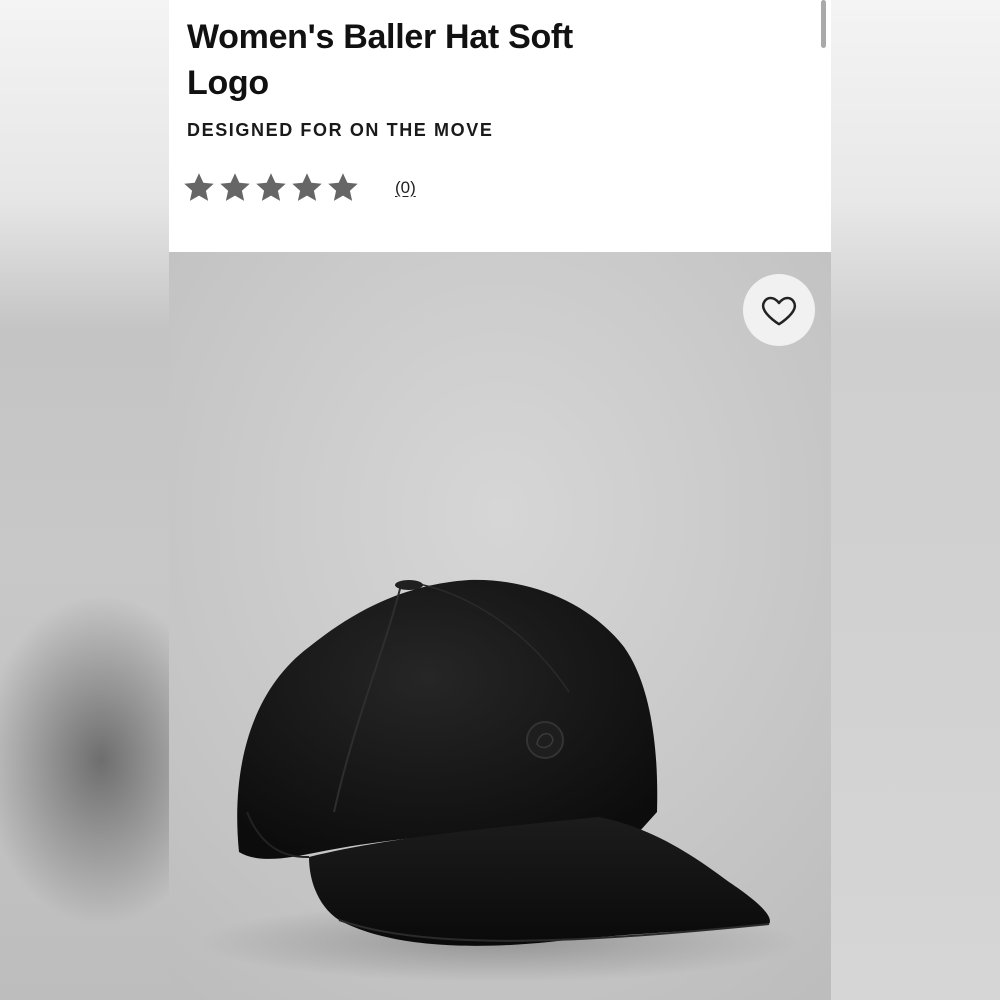  What do you see at coordinates (823, 24) in the screenshot?
I see `scrollbar-thumb` at bounding box center [823, 24].